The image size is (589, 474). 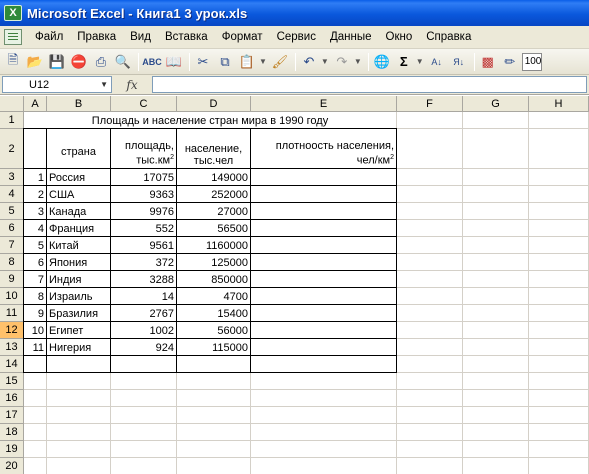 What do you see at coordinates (12, 194) in the screenshot?
I see `row-header-4: 4` at bounding box center [12, 194].